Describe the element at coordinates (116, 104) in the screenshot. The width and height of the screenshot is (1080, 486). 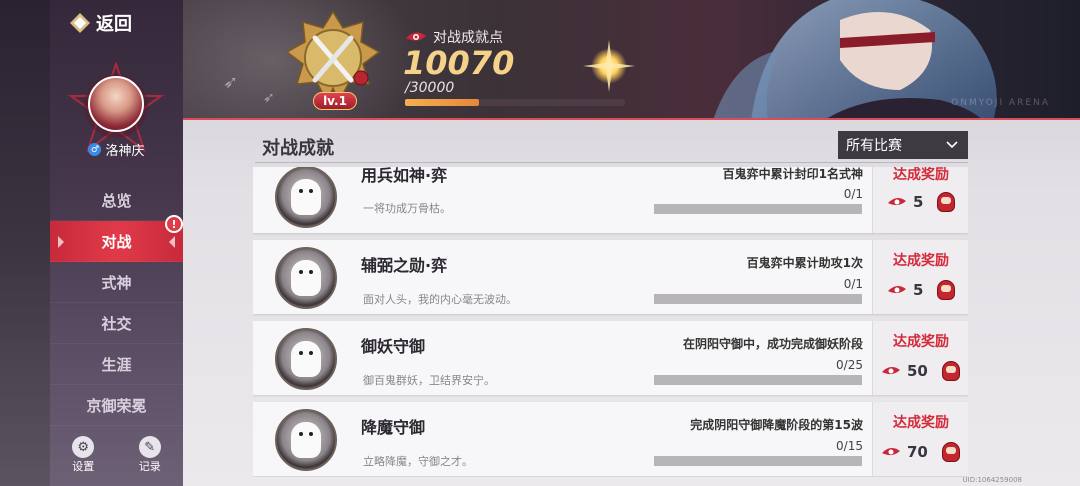
I see `avatar` at that location.